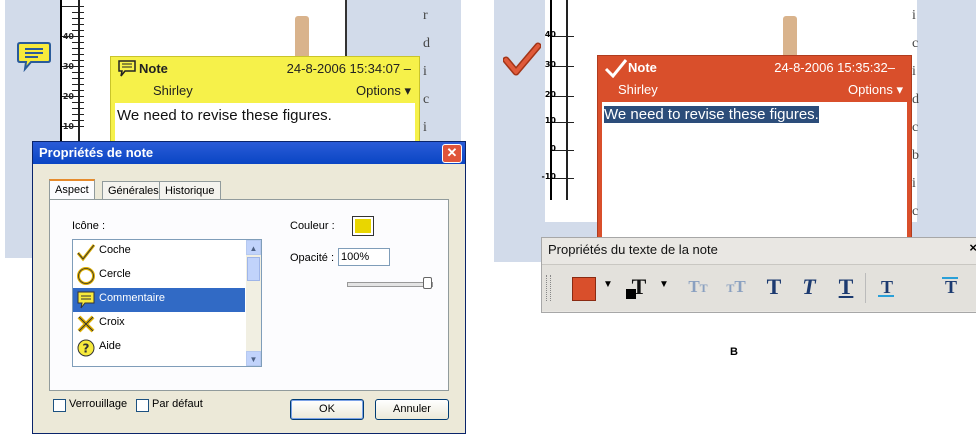  I want to click on list-item-label: Cercle, so click(115, 274).